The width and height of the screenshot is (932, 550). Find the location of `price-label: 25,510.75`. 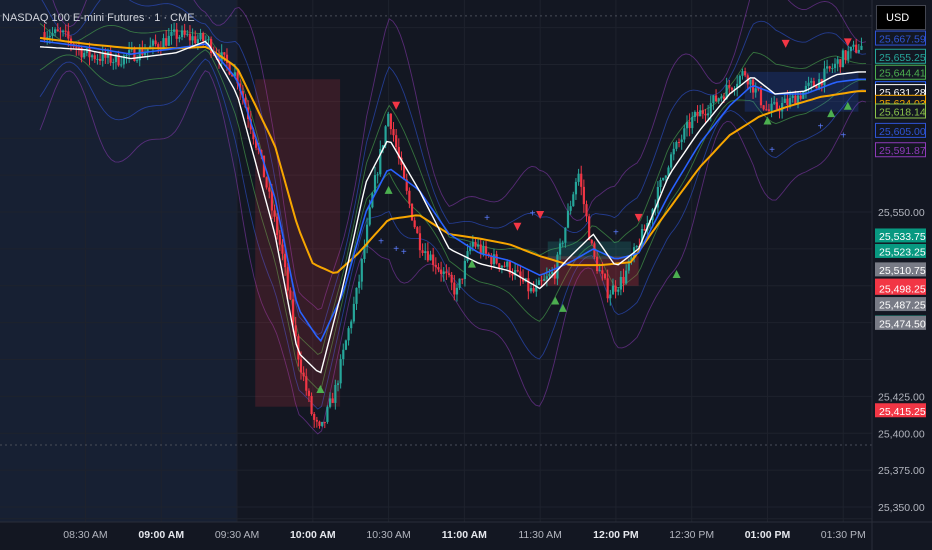

price-label: 25,510.75 is located at coordinates (900, 269).